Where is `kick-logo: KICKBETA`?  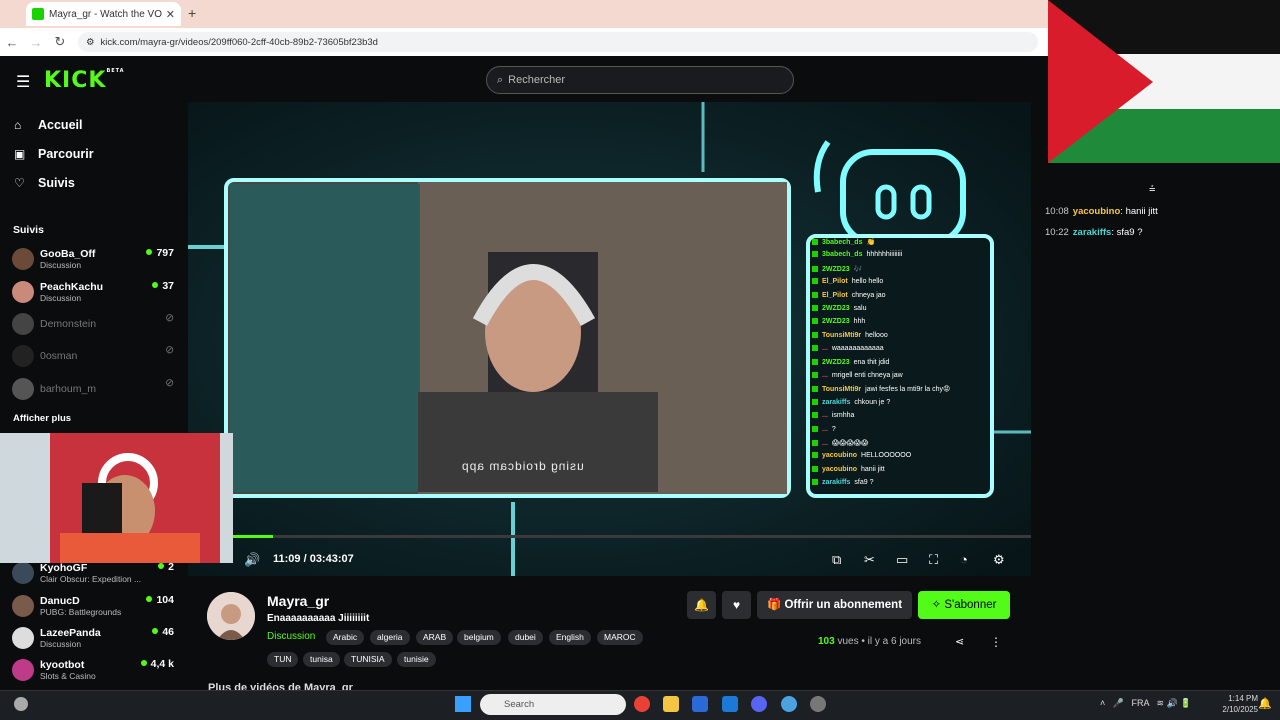 kick-logo: KICKBETA is located at coordinates (84, 80).